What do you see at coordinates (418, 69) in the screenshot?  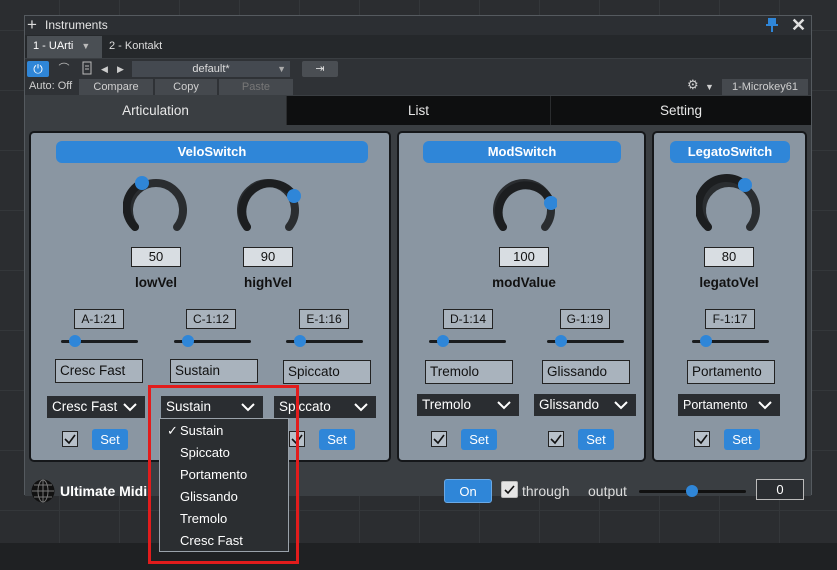 I see `plugin-toolbar: ⏻ ⌒ ◀ ▶ default* ▼ ⇥` at bounding box center [418, 69].